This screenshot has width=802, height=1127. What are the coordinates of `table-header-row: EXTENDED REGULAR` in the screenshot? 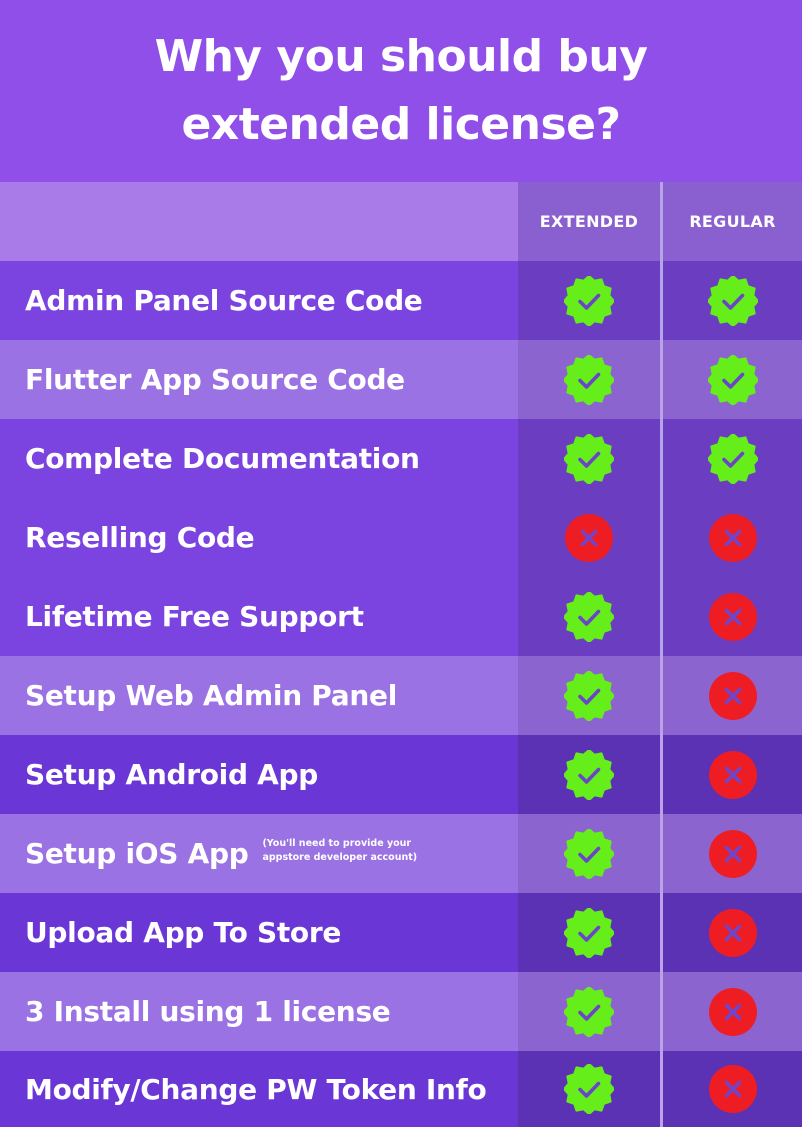 It's located at (401, 221).